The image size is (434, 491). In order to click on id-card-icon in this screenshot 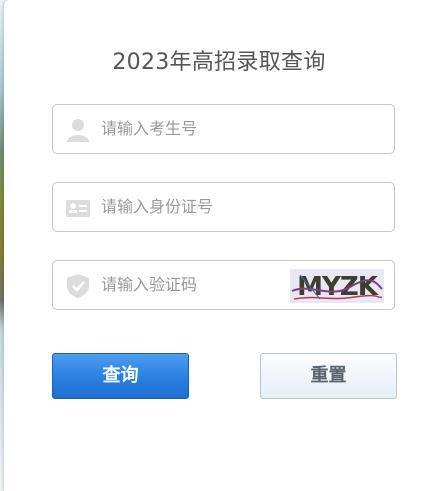, I will do `click(78, 208)`.